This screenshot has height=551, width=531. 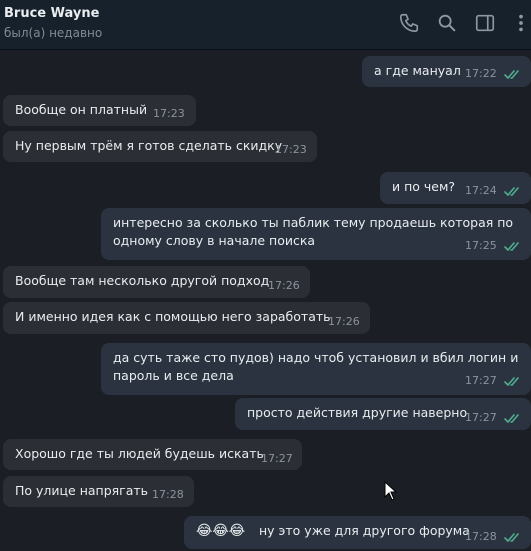 What do you see at coordinates (149, 145) in the screenshot?
I see `message-text: Ну первым трём я готов сделать скидку` at bounding box center [149, 145].